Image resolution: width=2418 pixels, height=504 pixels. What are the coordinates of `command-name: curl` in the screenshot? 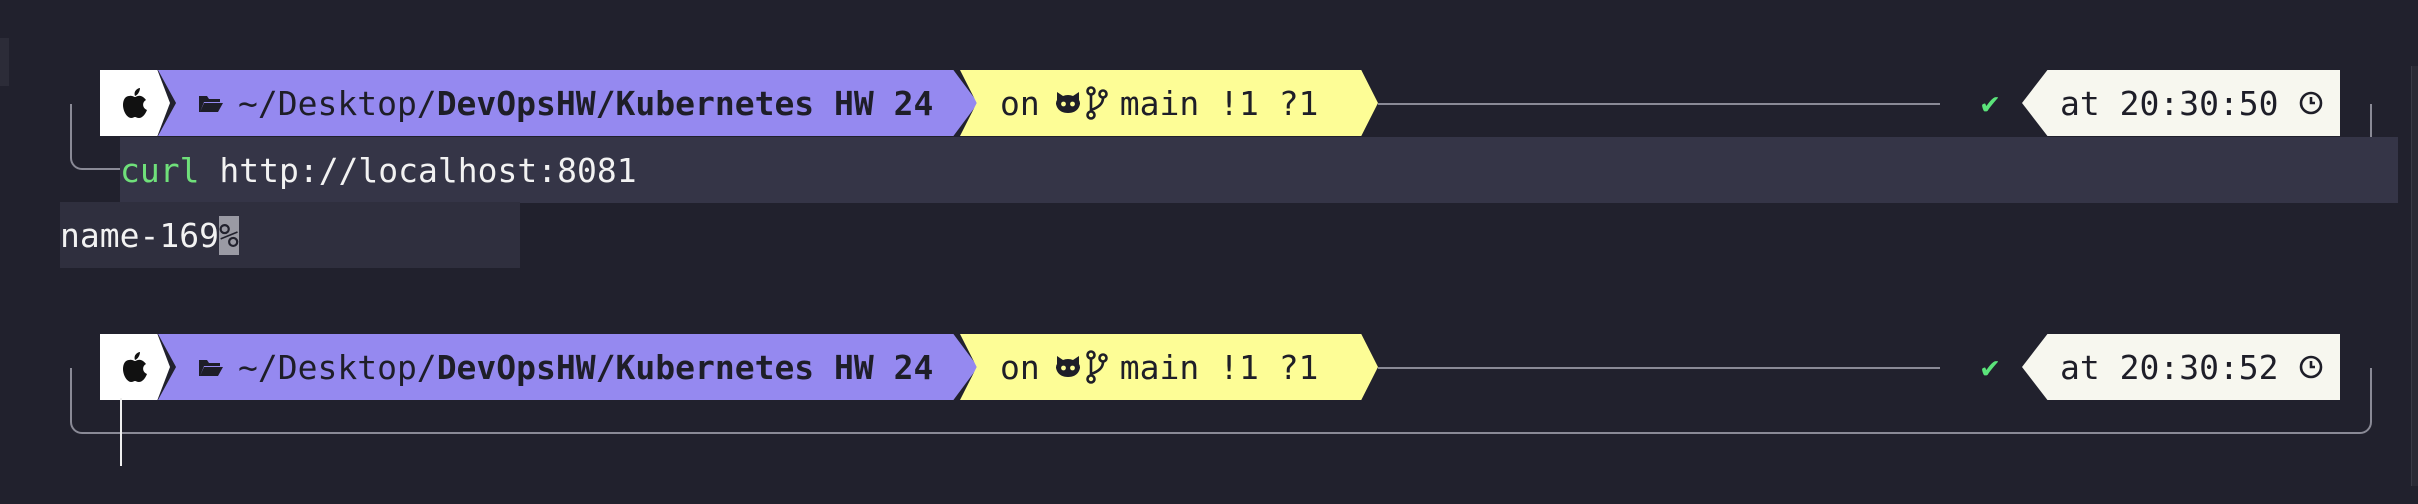 It's located at (160, 170).